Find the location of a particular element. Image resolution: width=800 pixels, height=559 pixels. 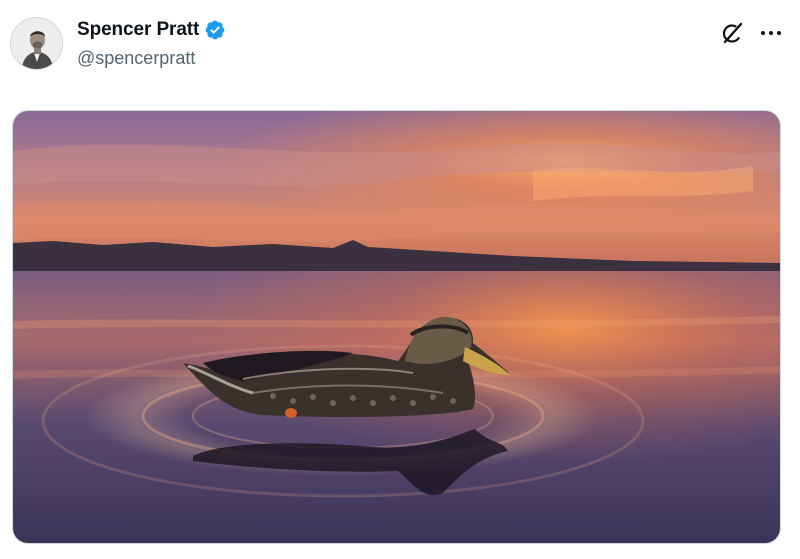

more-options-icon is located at coordinates (771, 33).